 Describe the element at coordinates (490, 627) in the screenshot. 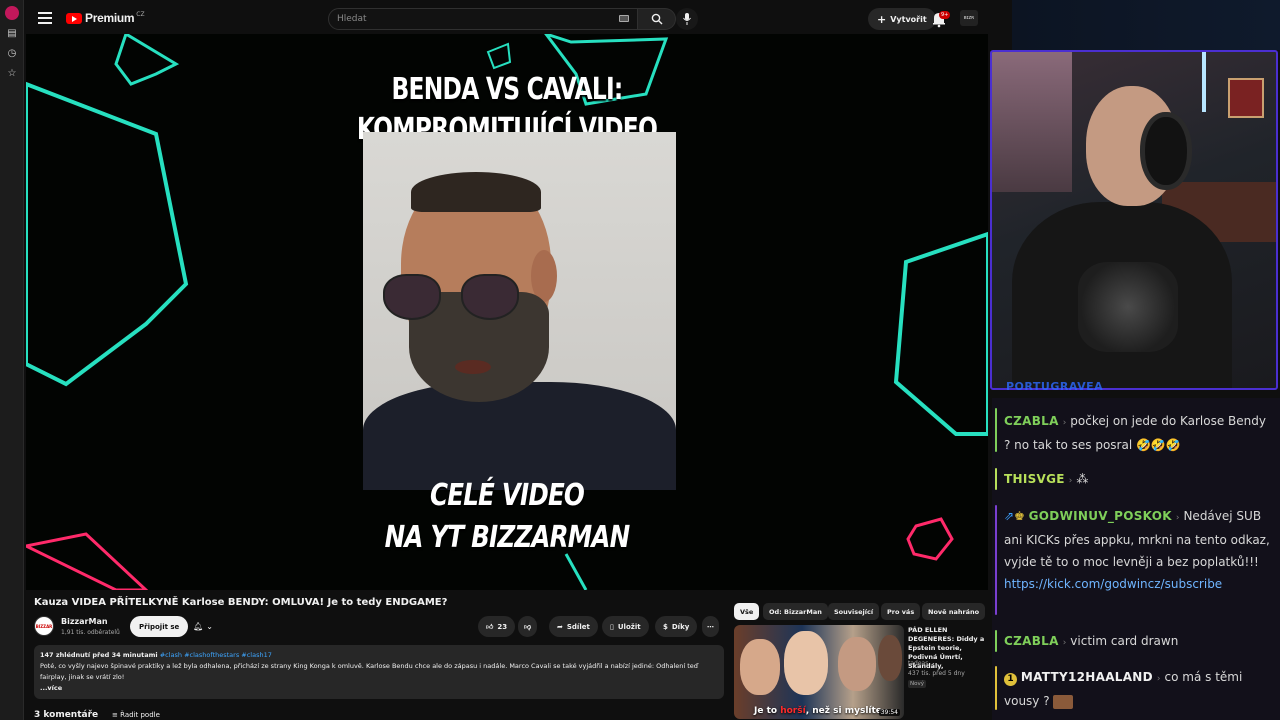

I see `thumbs-up-icon: 👍︎` at that location.